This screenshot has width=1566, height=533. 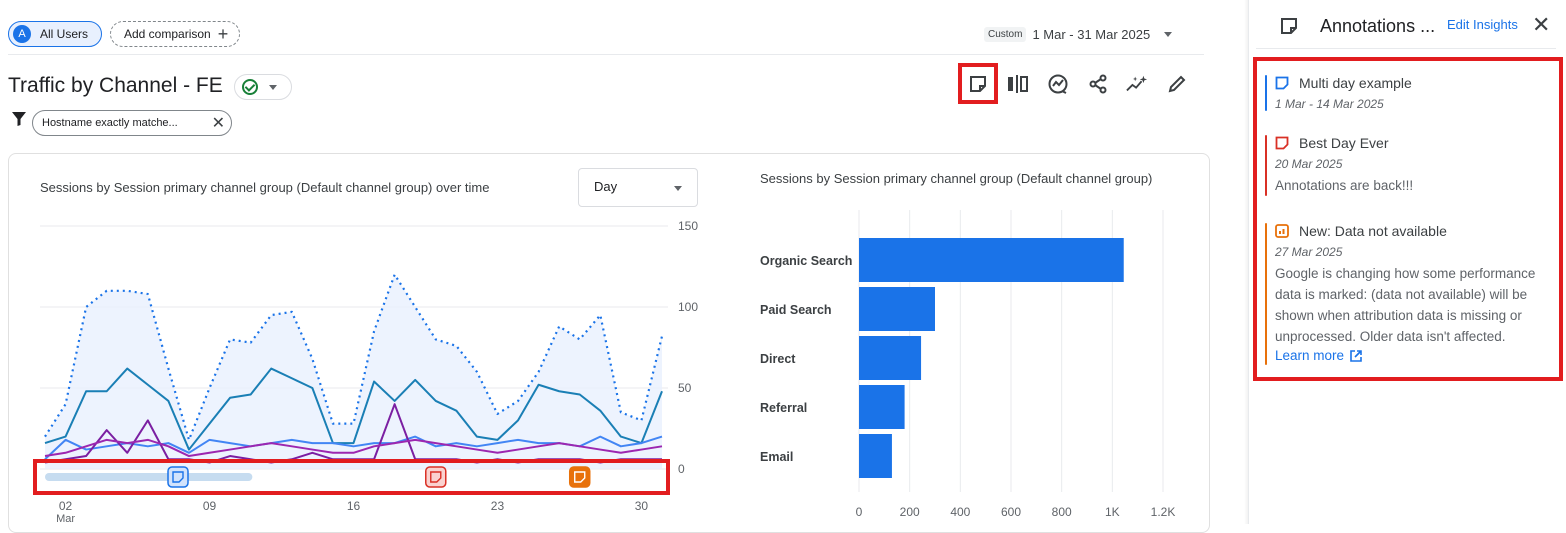 What do you see at coordinates (606, 54) in the screenshot?
I see `header-divider` at bounding box center [606, 54].